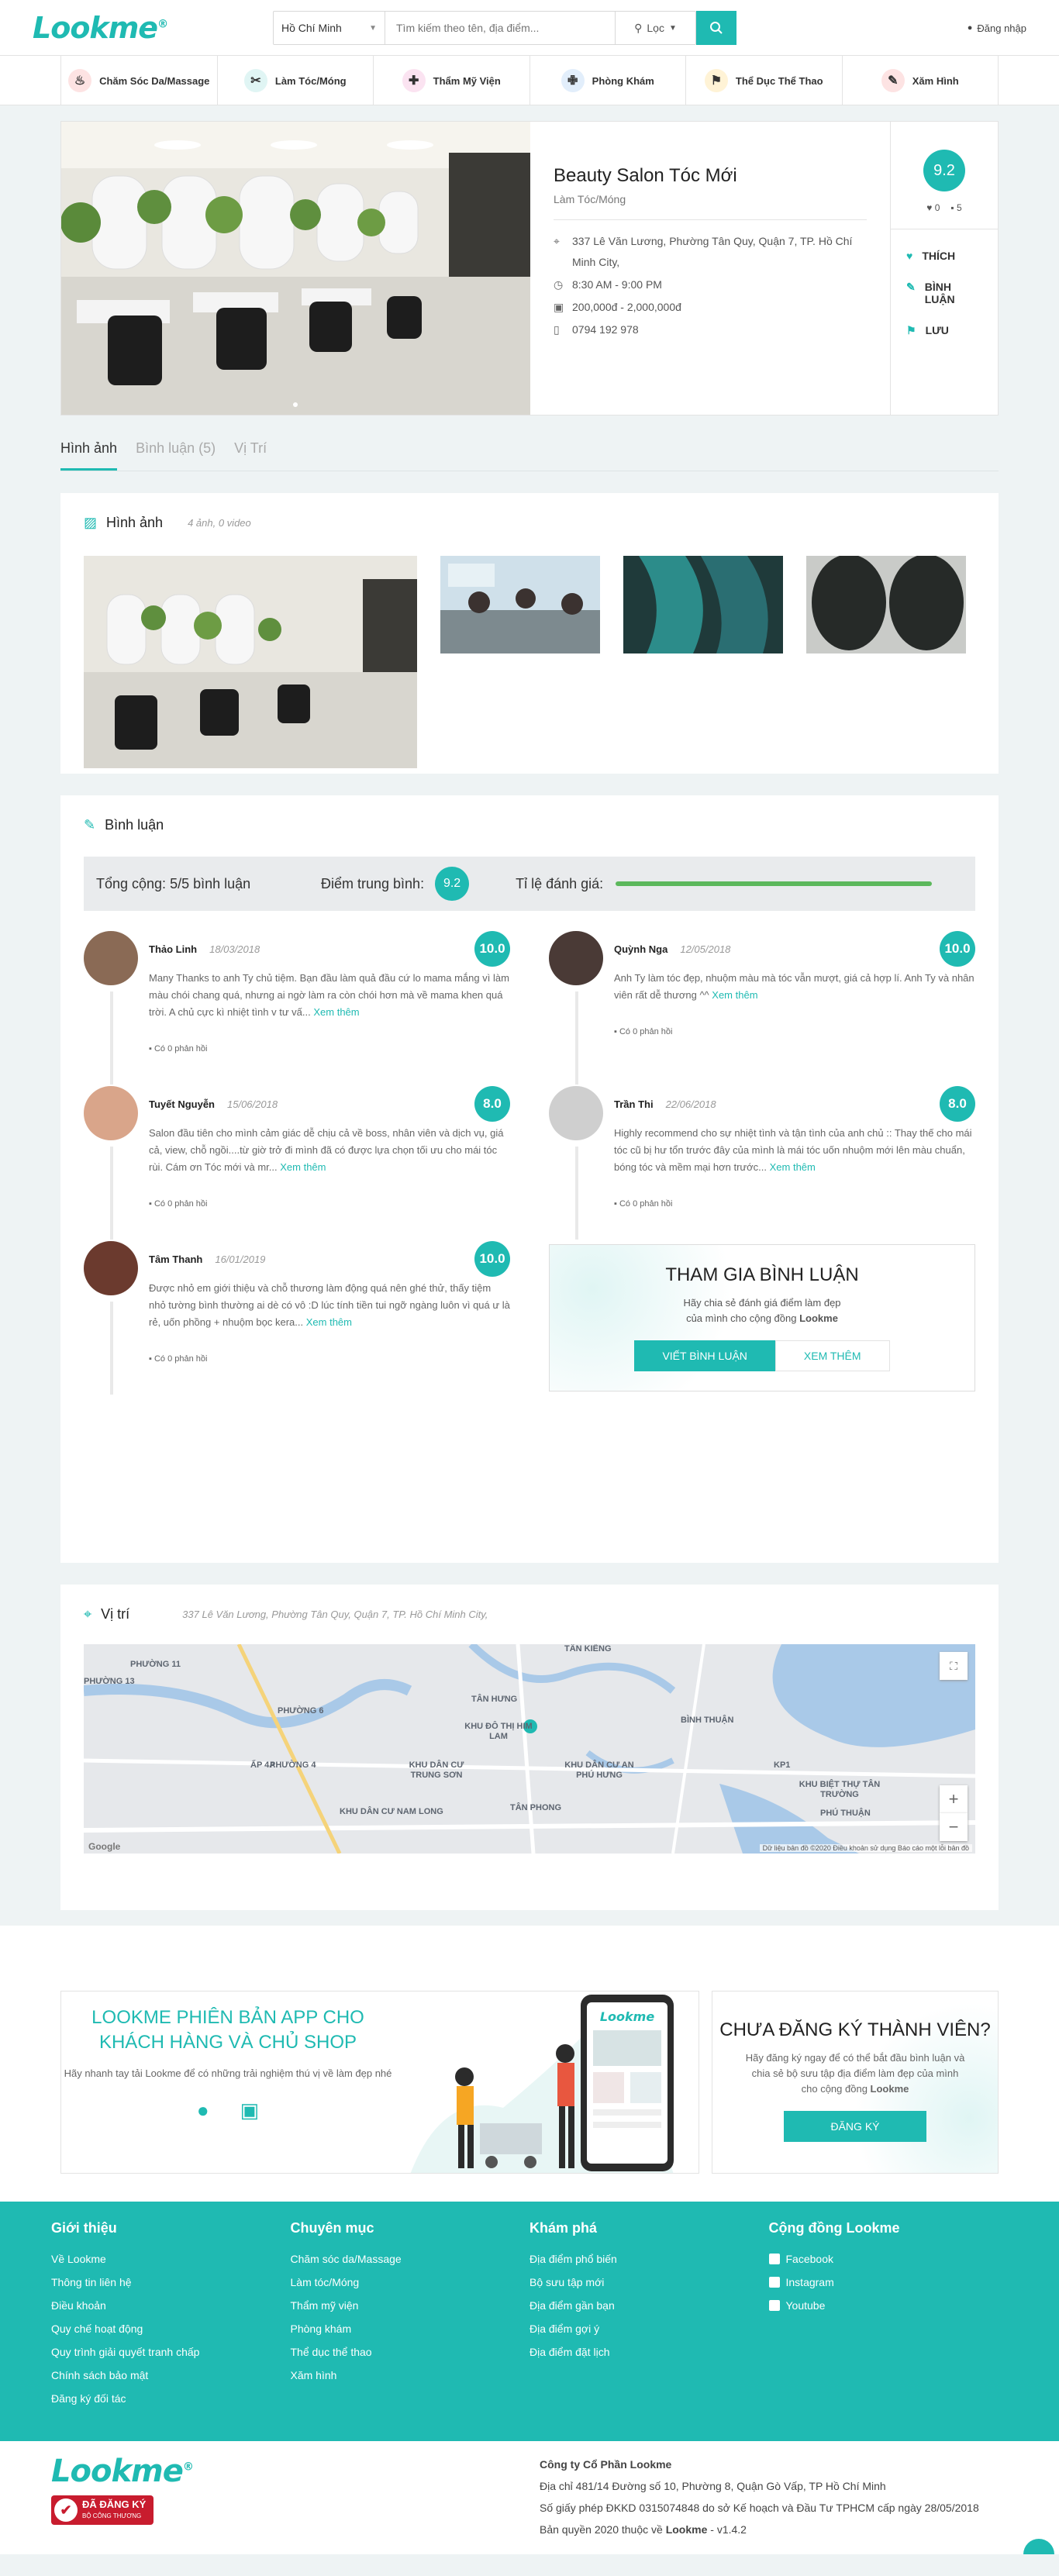  I want to click on footer-link-list: Facebook Instagram Youtube, so click(888, 2282).